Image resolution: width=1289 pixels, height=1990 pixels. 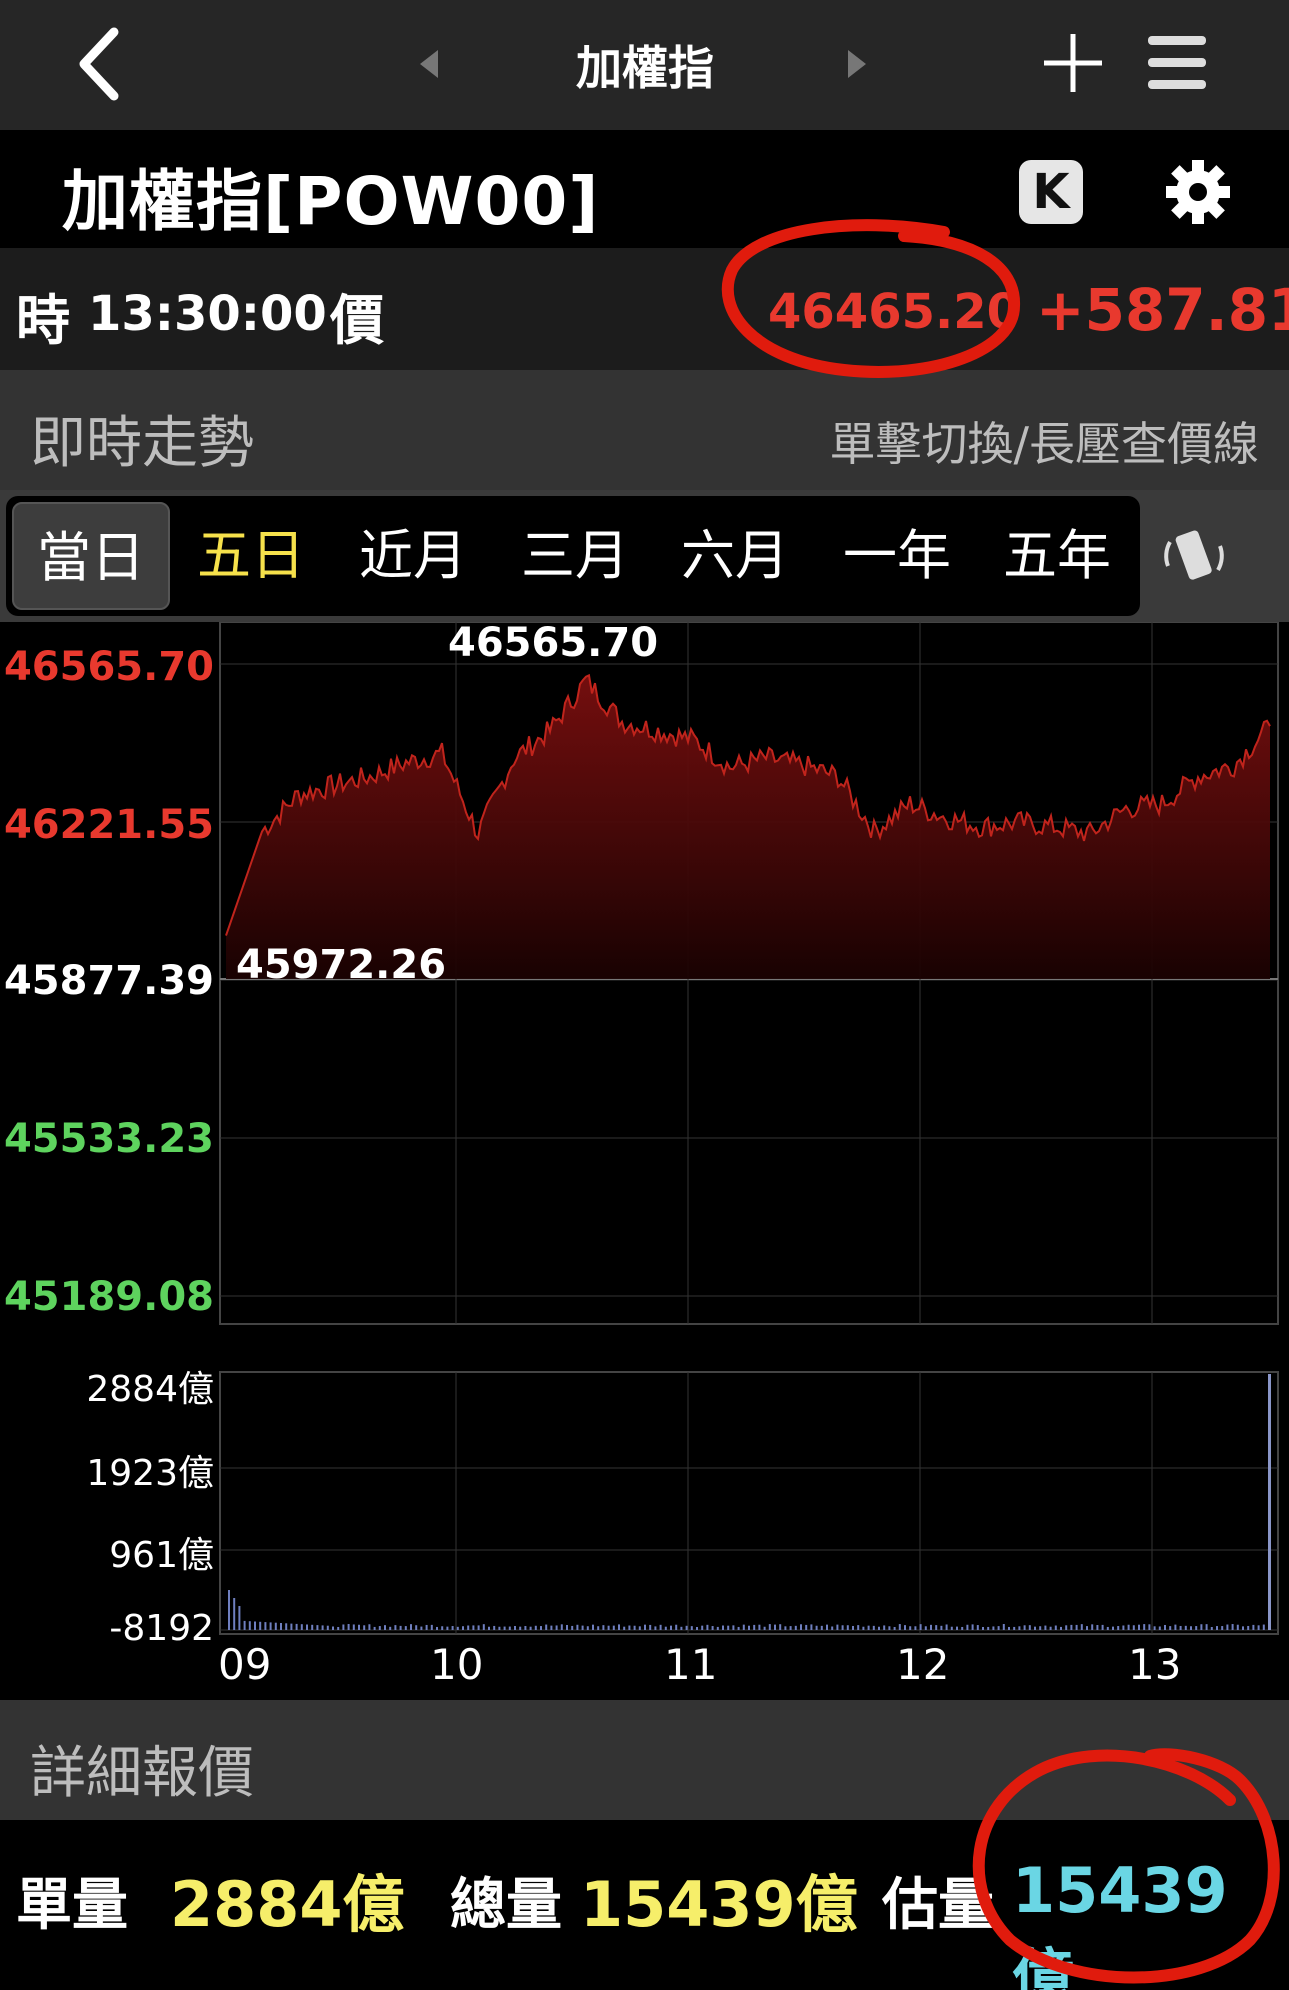 I want to click on next-symbol-icon, so click(x=857, y=64).